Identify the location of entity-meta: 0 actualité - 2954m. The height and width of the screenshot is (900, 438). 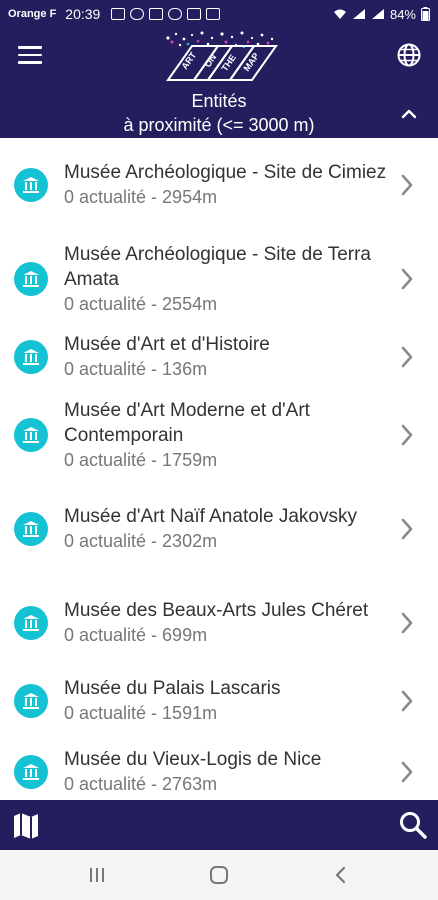
(141, 197).